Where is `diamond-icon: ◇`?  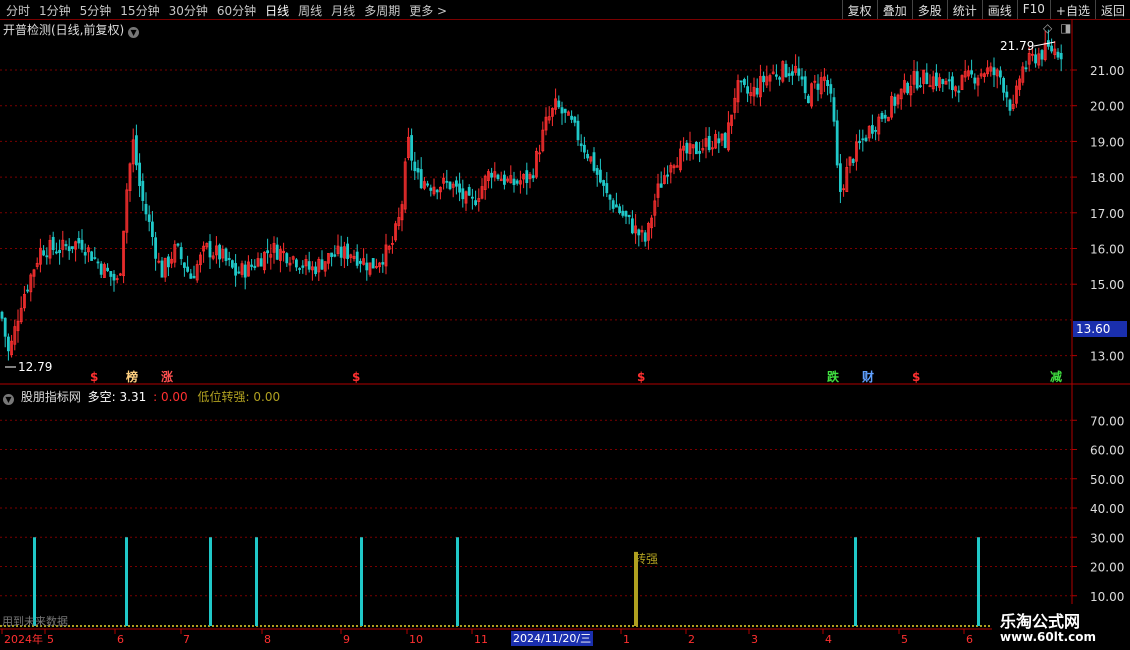
diamond-icon: ◇ is located at coordinates (1047, 28).